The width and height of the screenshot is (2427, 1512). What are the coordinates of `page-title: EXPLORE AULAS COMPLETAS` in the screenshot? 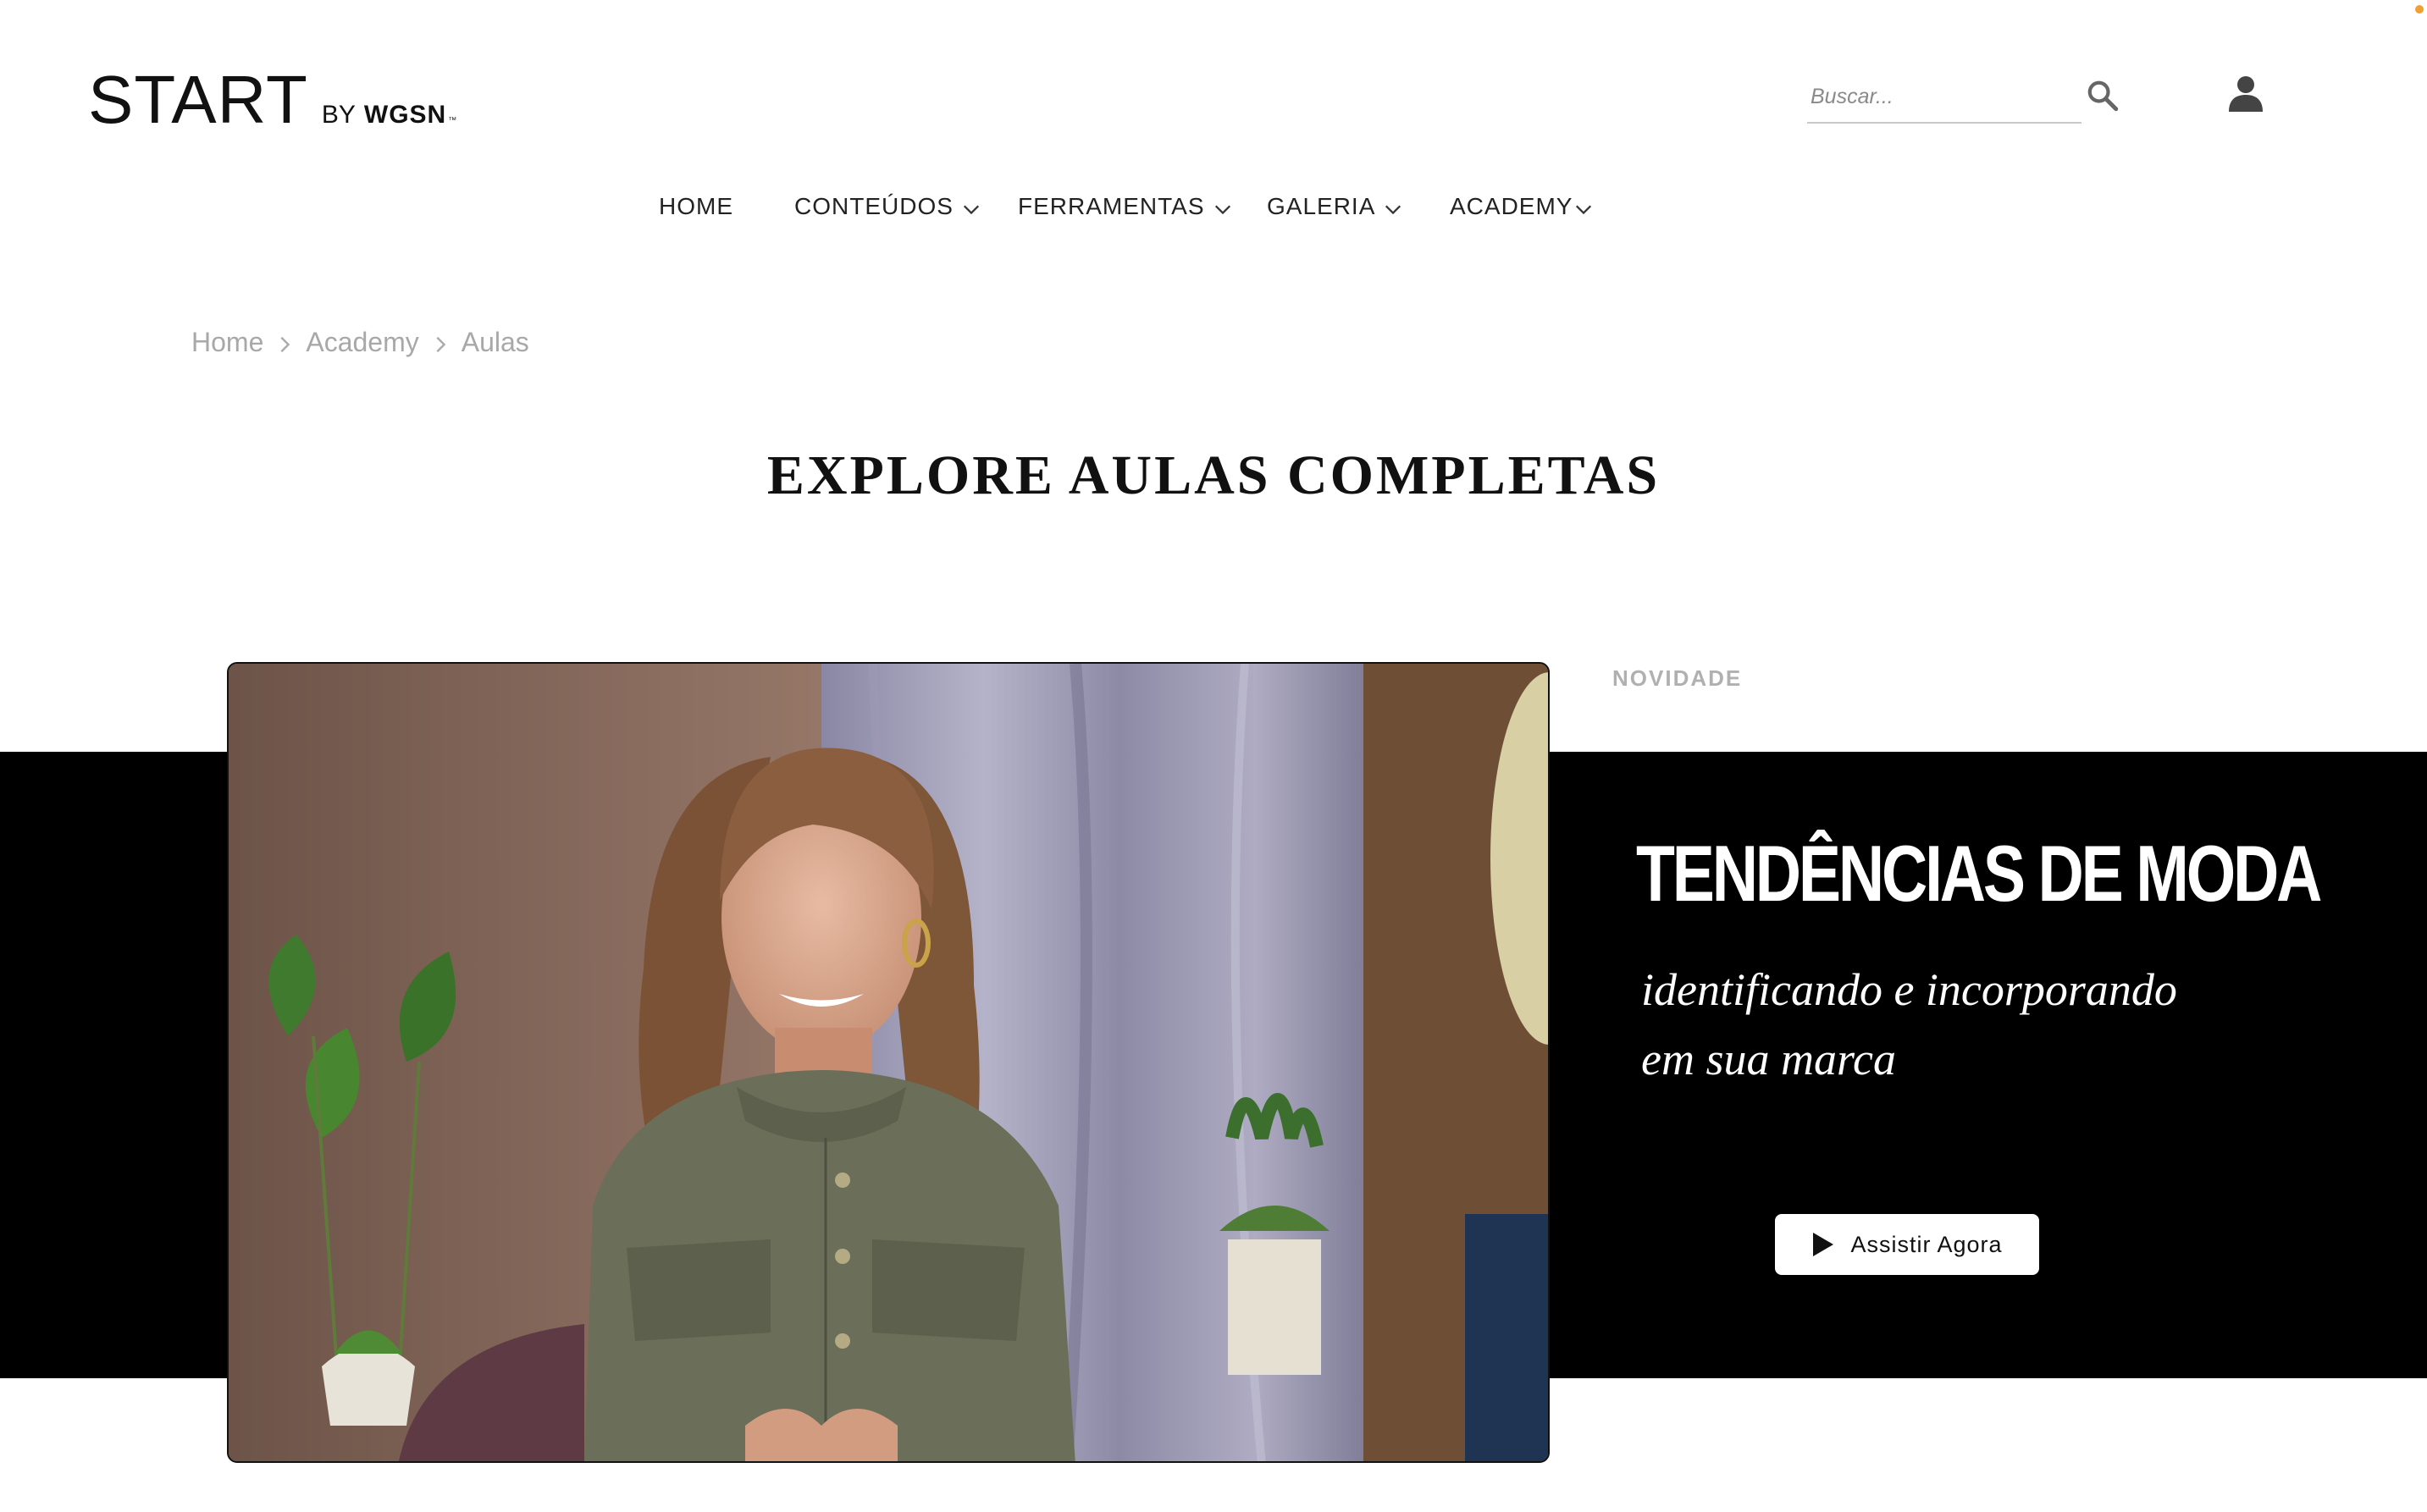 It's located at (1213, 475).